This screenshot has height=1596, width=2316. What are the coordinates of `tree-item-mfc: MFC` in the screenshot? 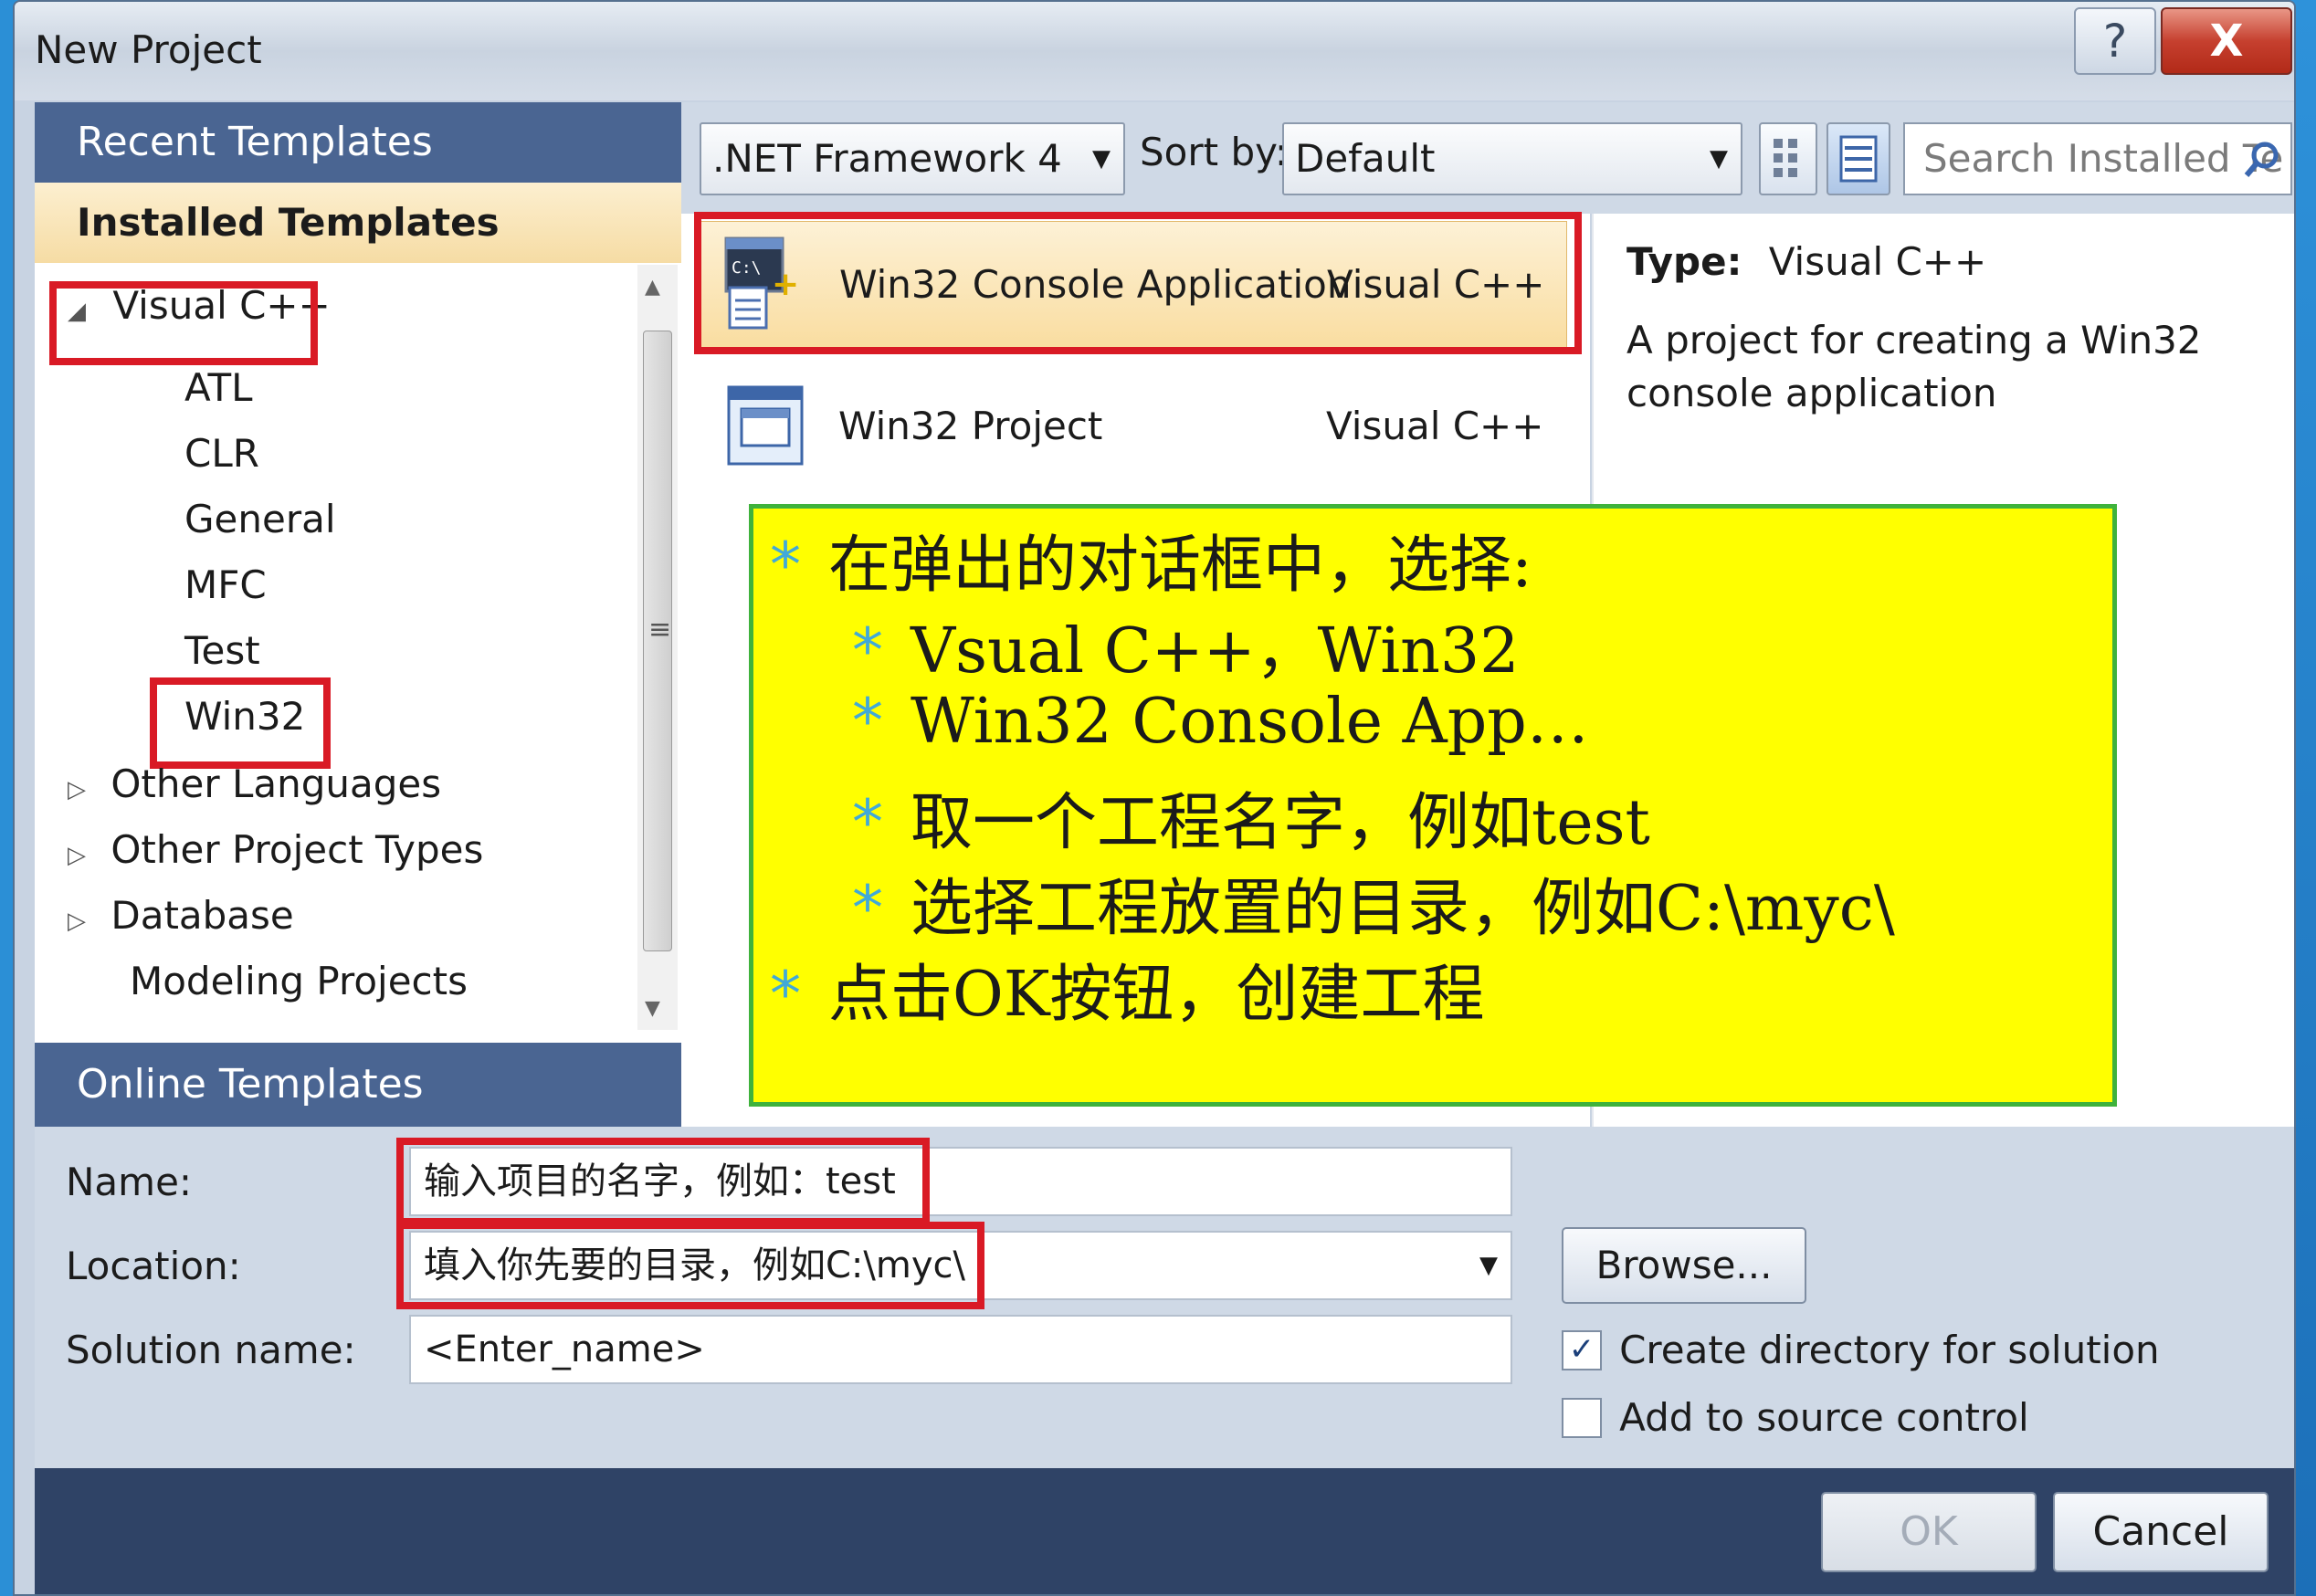 It's located at (225, 584).